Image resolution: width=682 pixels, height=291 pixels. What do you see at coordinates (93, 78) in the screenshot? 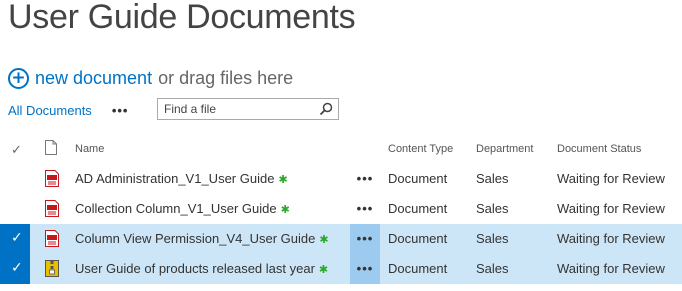
I see `new-document-link: new document` at bounding box center [93, 78].